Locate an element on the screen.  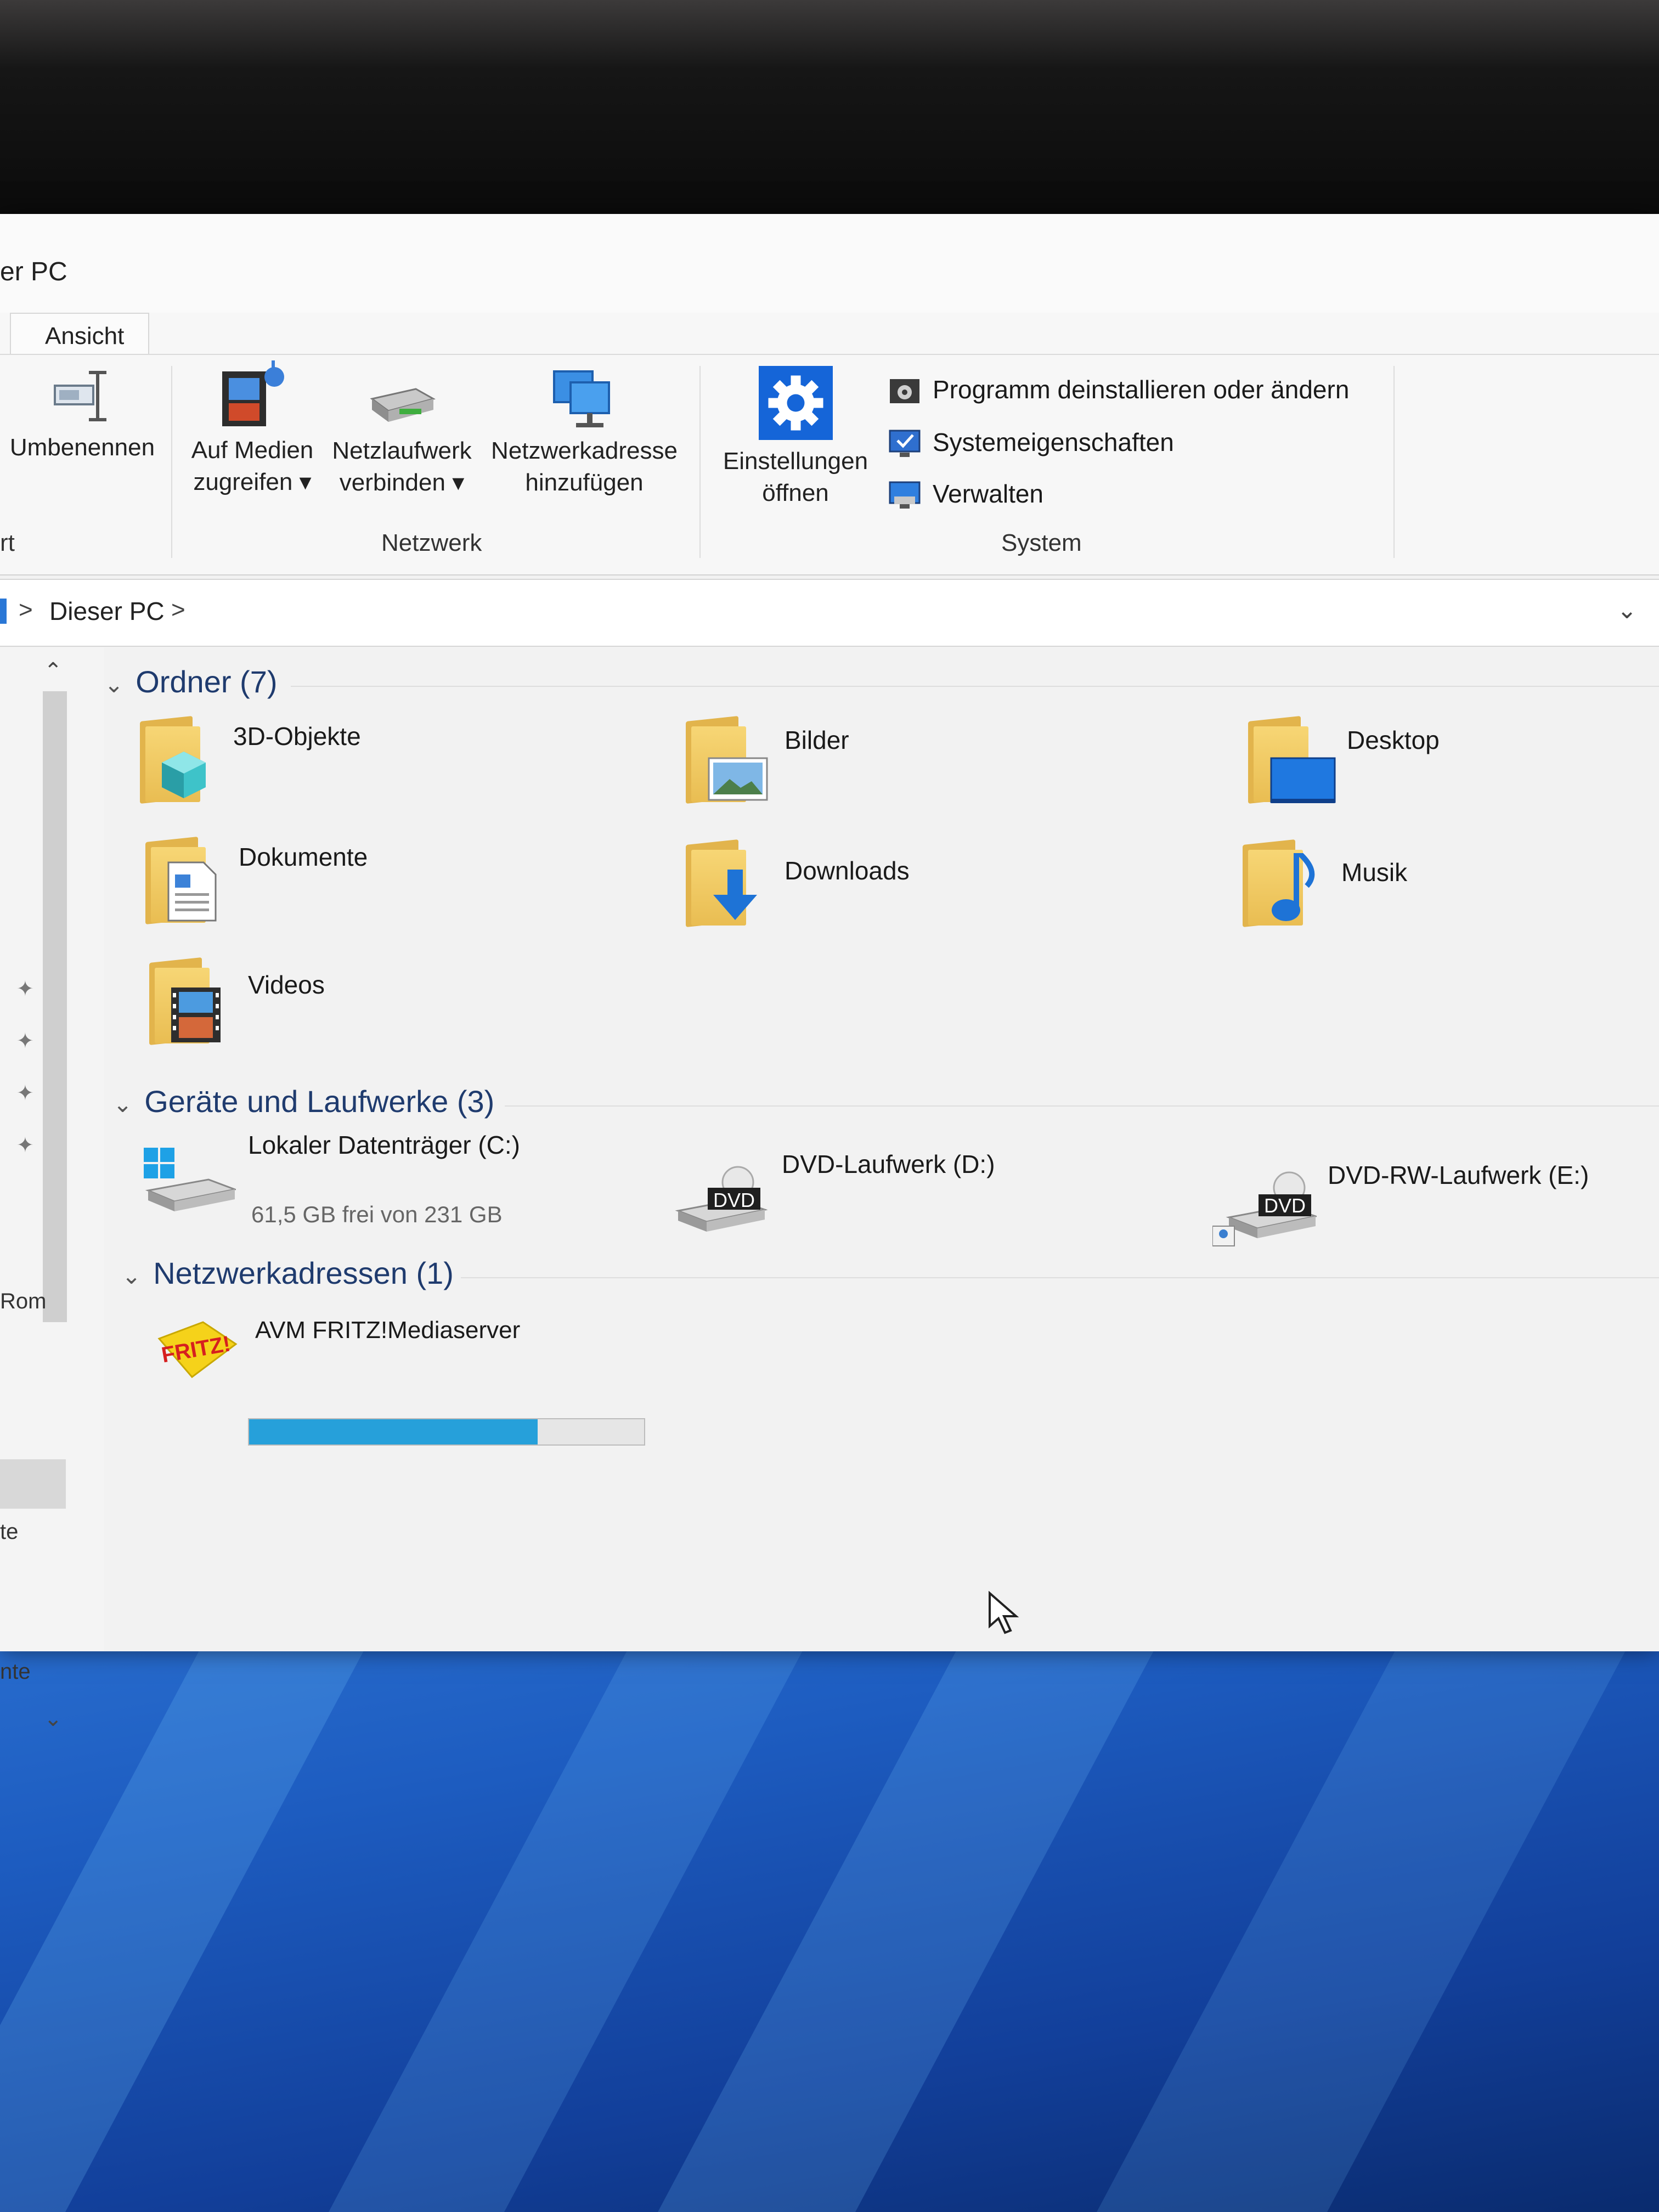
rename-button: Umbenennen is located at coordinates (82, 415).